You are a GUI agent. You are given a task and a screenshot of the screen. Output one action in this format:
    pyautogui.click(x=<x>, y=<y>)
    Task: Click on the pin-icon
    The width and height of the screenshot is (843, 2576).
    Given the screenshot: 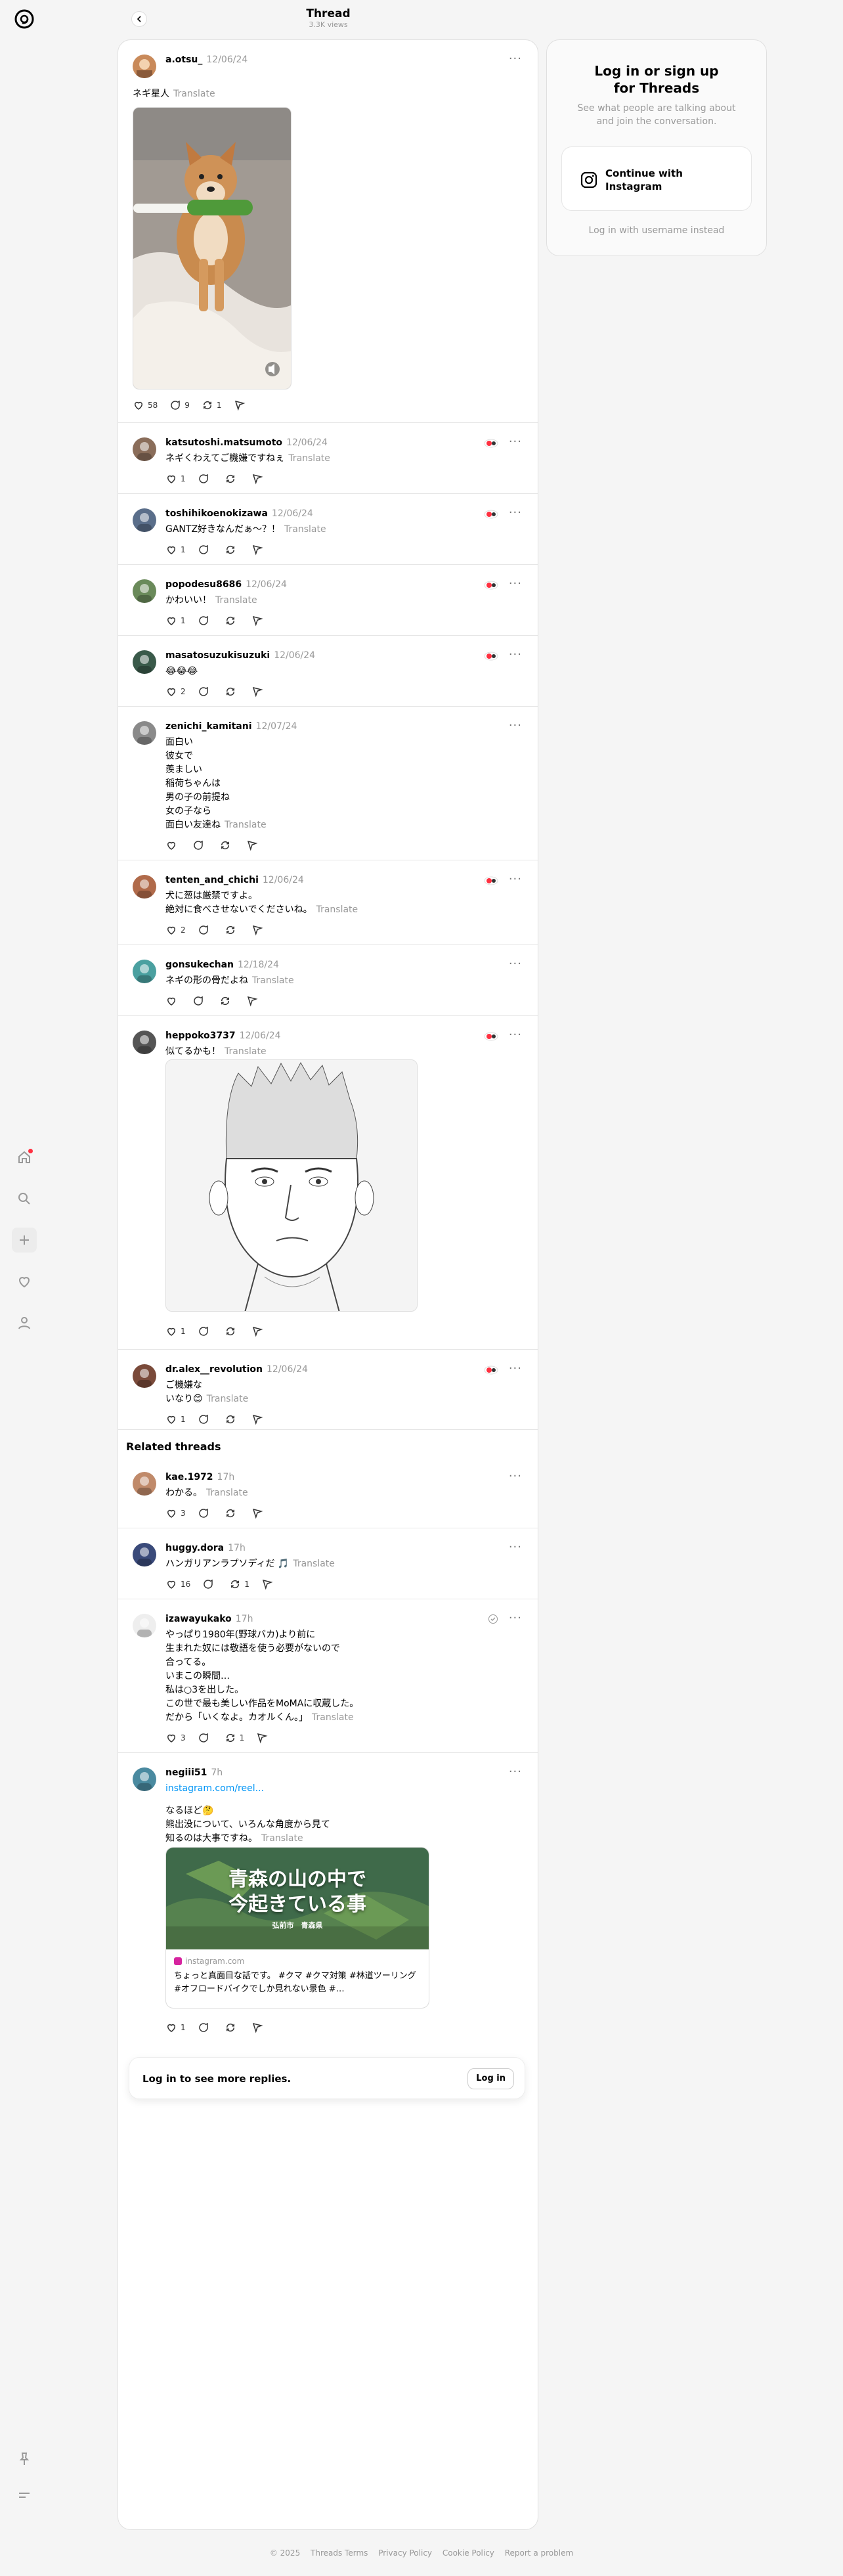 What is the action you would take?
    pyautogui.click(x=24, y=2459)
    